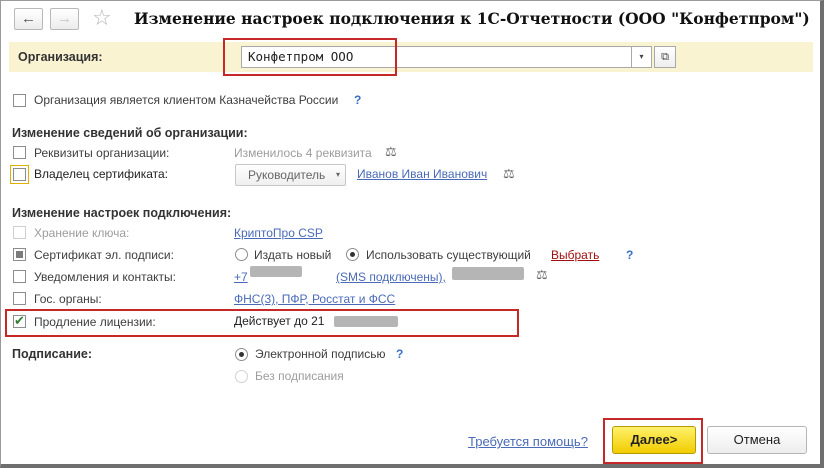  I want to click on organization-open-button: ⧉, so click(665, 57).